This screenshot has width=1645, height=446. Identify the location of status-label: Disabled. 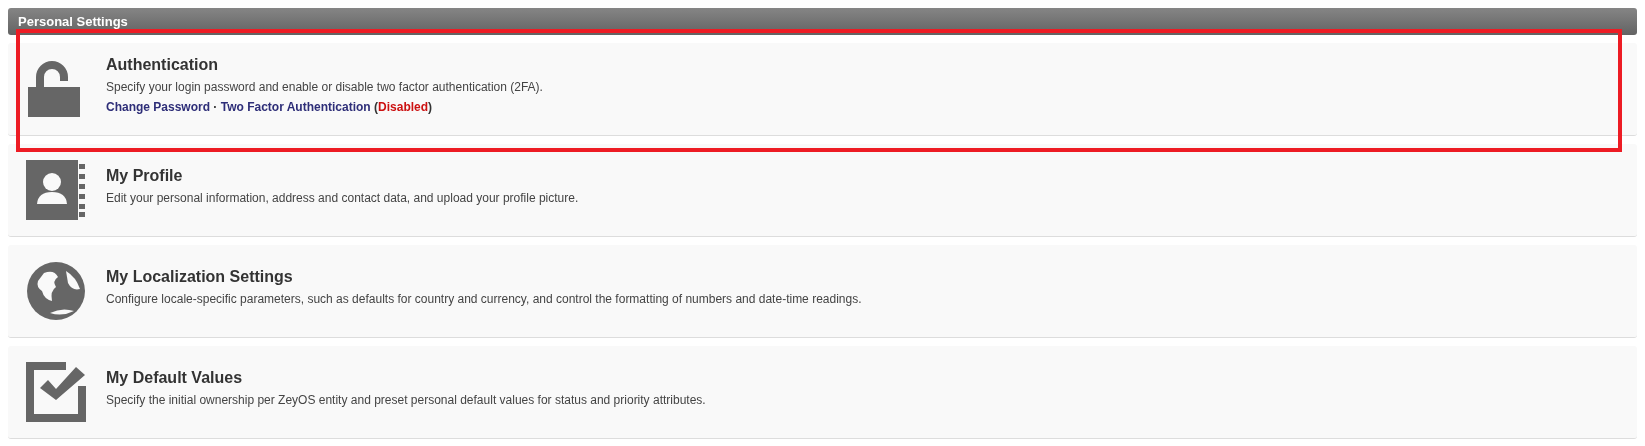
(403, 107).